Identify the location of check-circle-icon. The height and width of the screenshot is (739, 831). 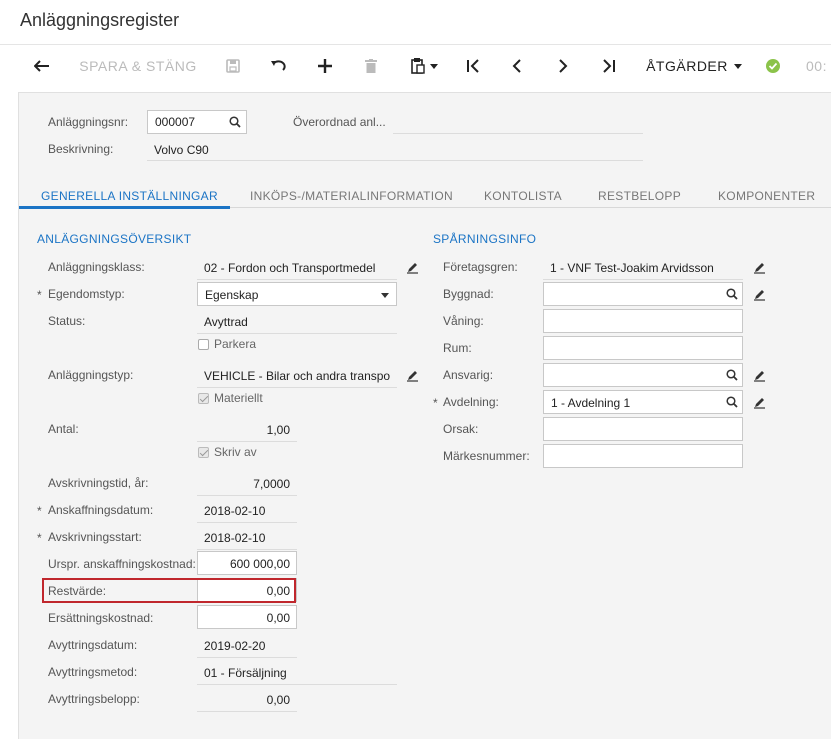
(773, 66).